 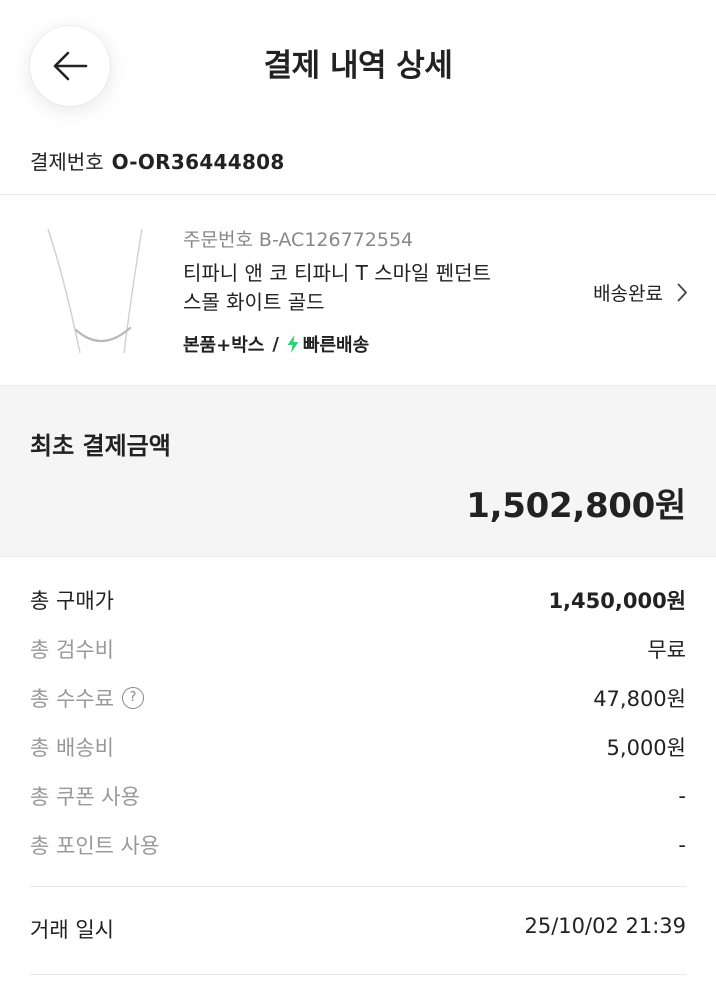 I want to click on breakdown-value: 1,450,000원, so click(x=617, y=600).